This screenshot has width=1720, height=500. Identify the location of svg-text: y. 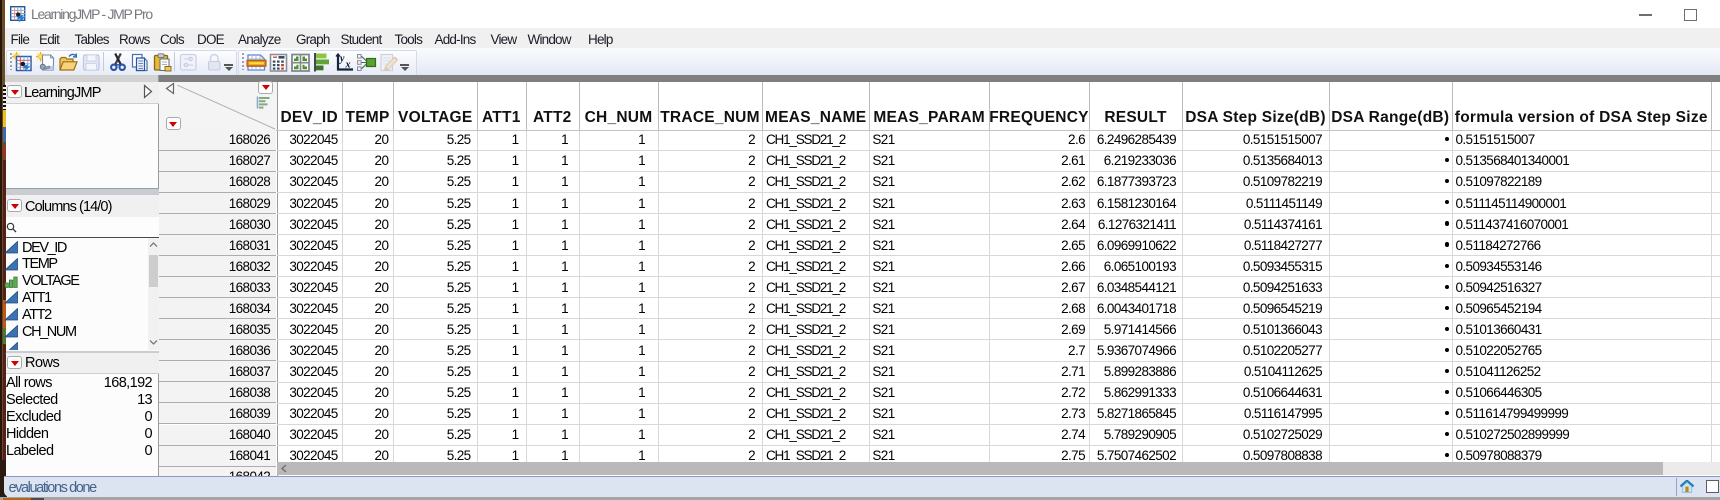
(342, 59).